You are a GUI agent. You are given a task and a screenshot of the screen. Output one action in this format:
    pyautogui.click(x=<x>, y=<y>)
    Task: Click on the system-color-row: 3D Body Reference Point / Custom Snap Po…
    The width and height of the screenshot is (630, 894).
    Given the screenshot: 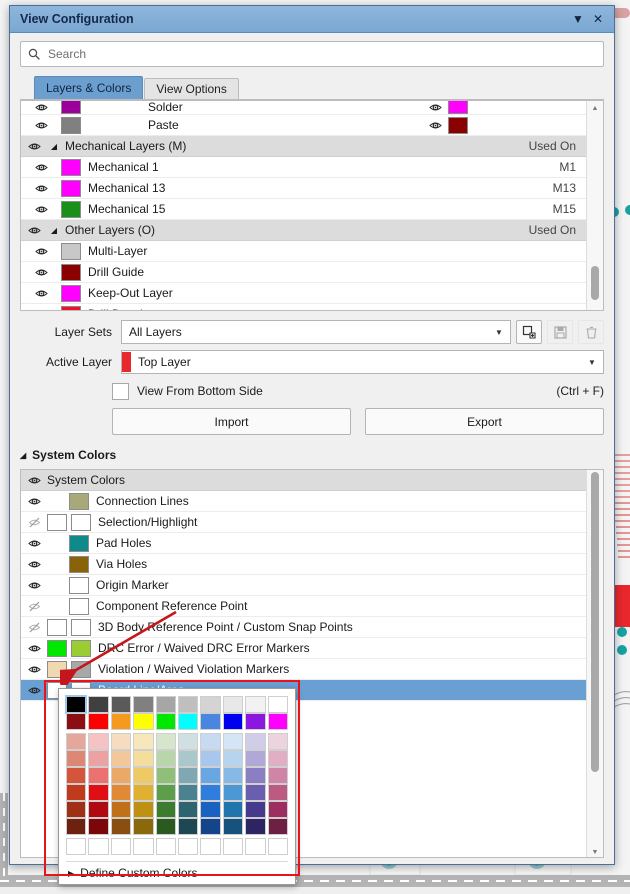 What is the action you would take?
    pyautogui.click(x=303, y=627)
    